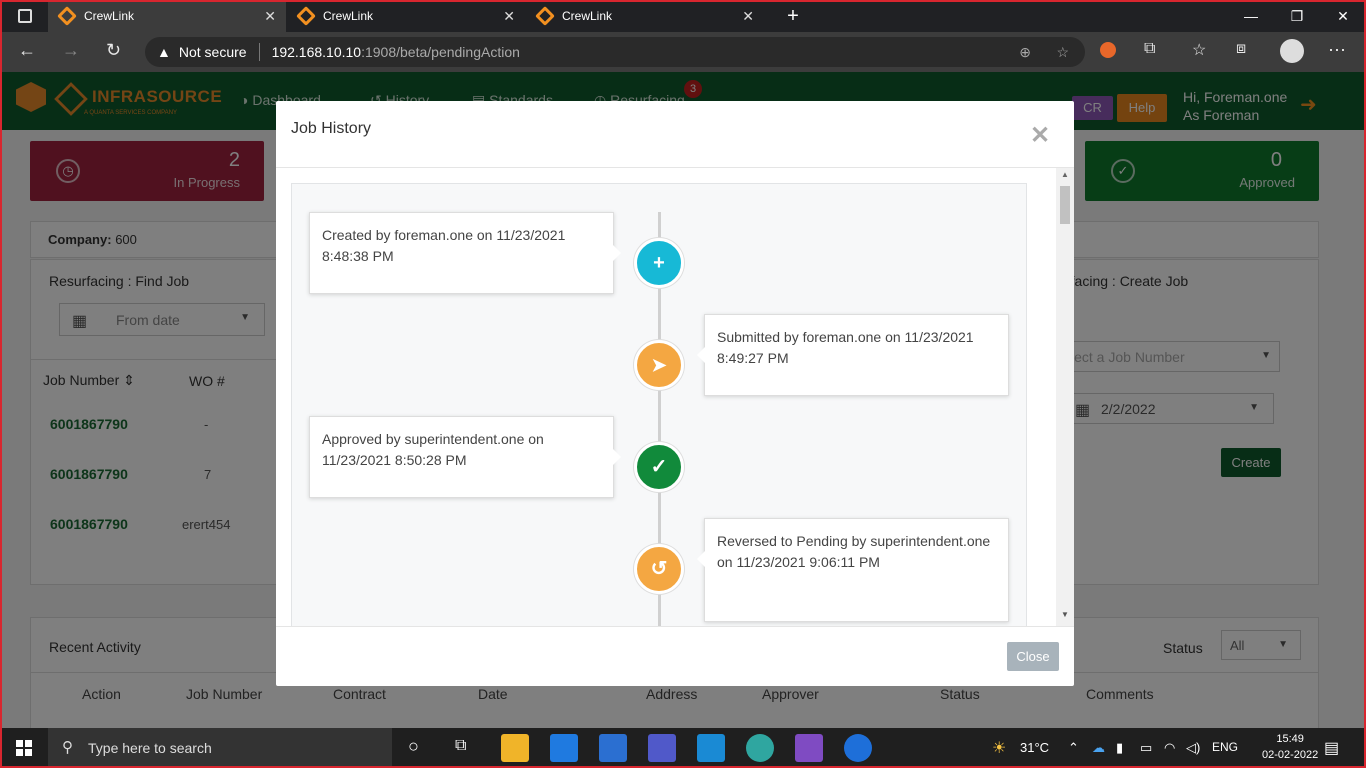 The width and height of the screenshot is (1366, 768). I want to click on mail-icon, so click(613, 748).